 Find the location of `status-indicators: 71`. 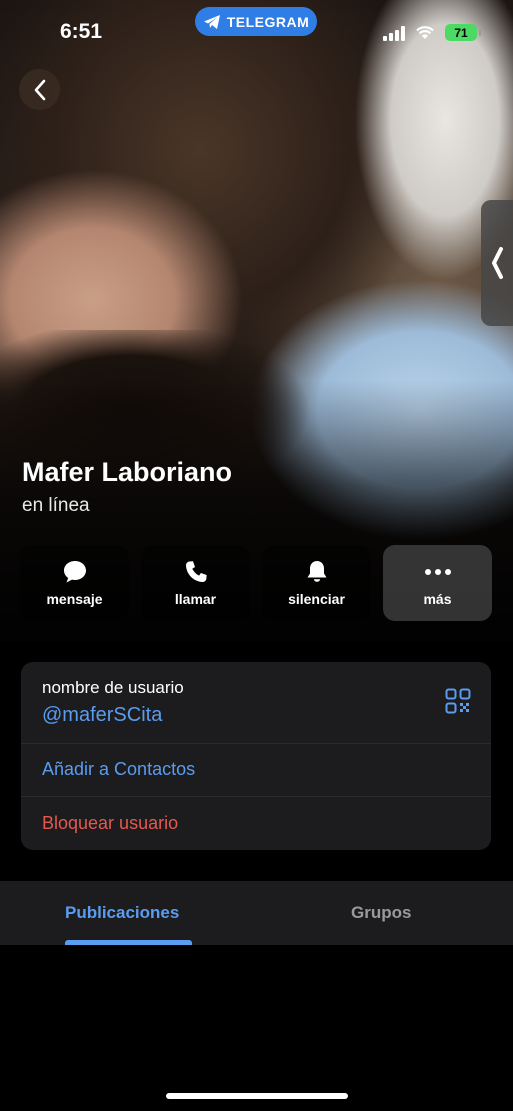

status-indicators: 71 is located at coordinates (432, 32).